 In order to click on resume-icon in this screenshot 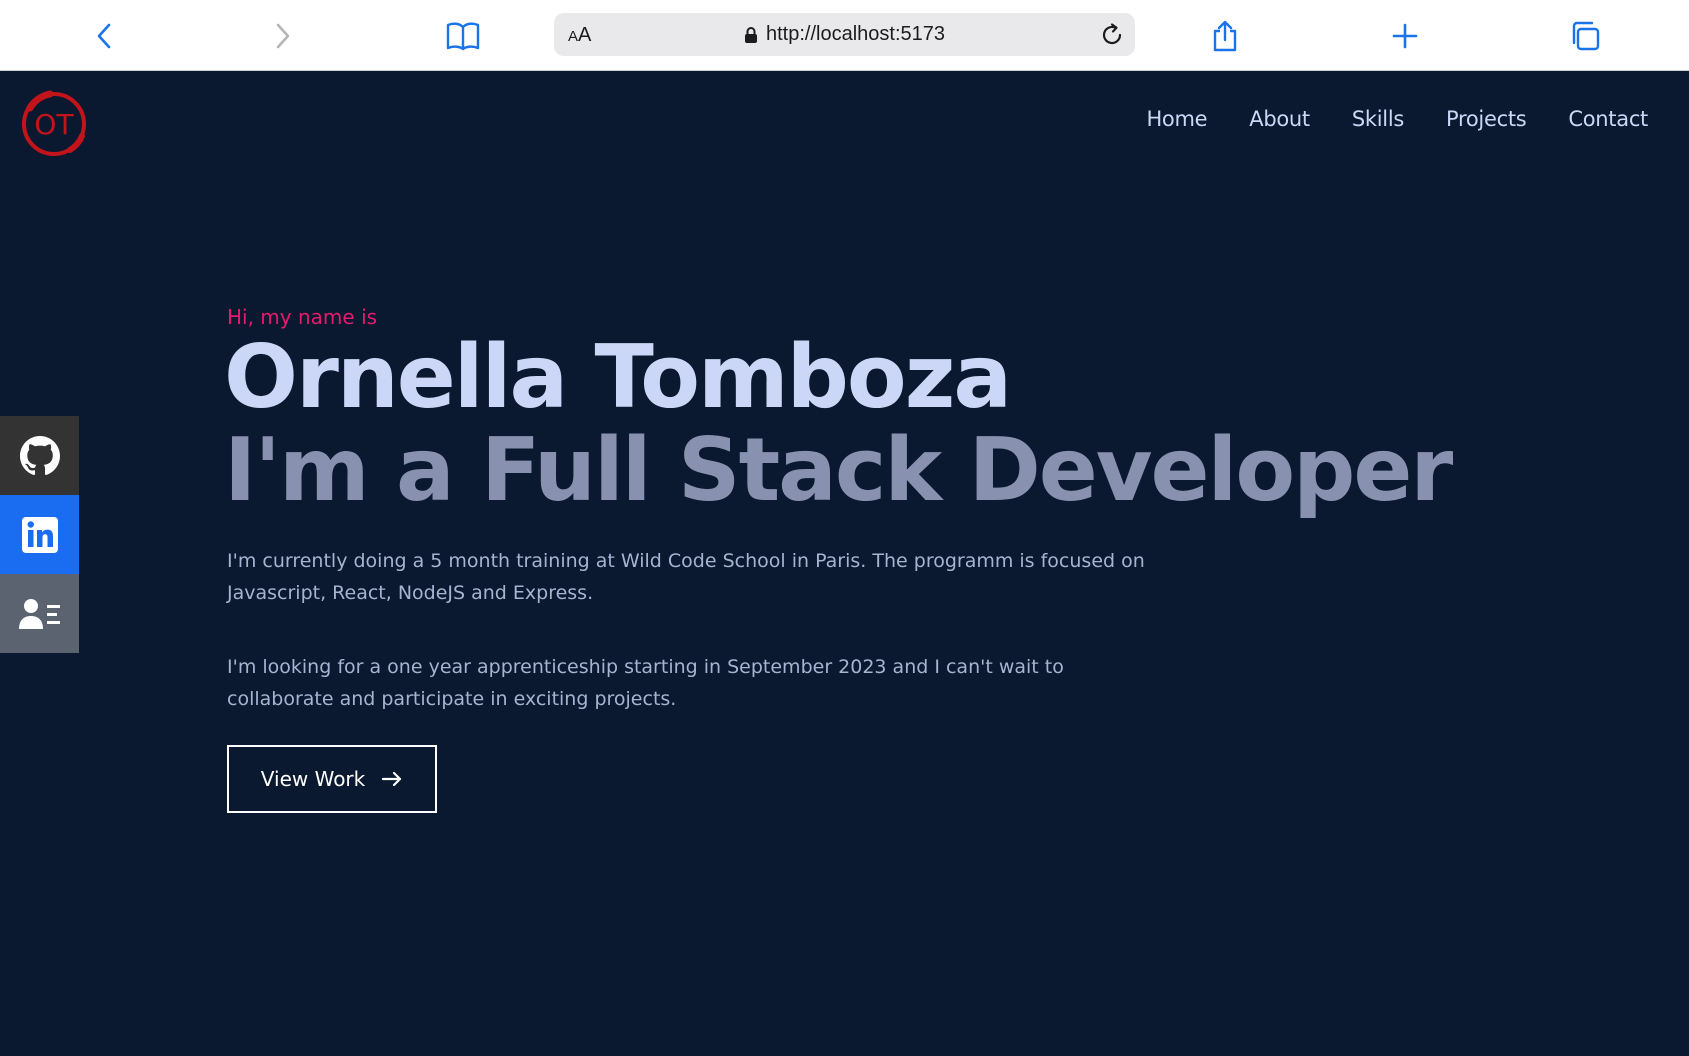, I will do `click(39, 613)`.